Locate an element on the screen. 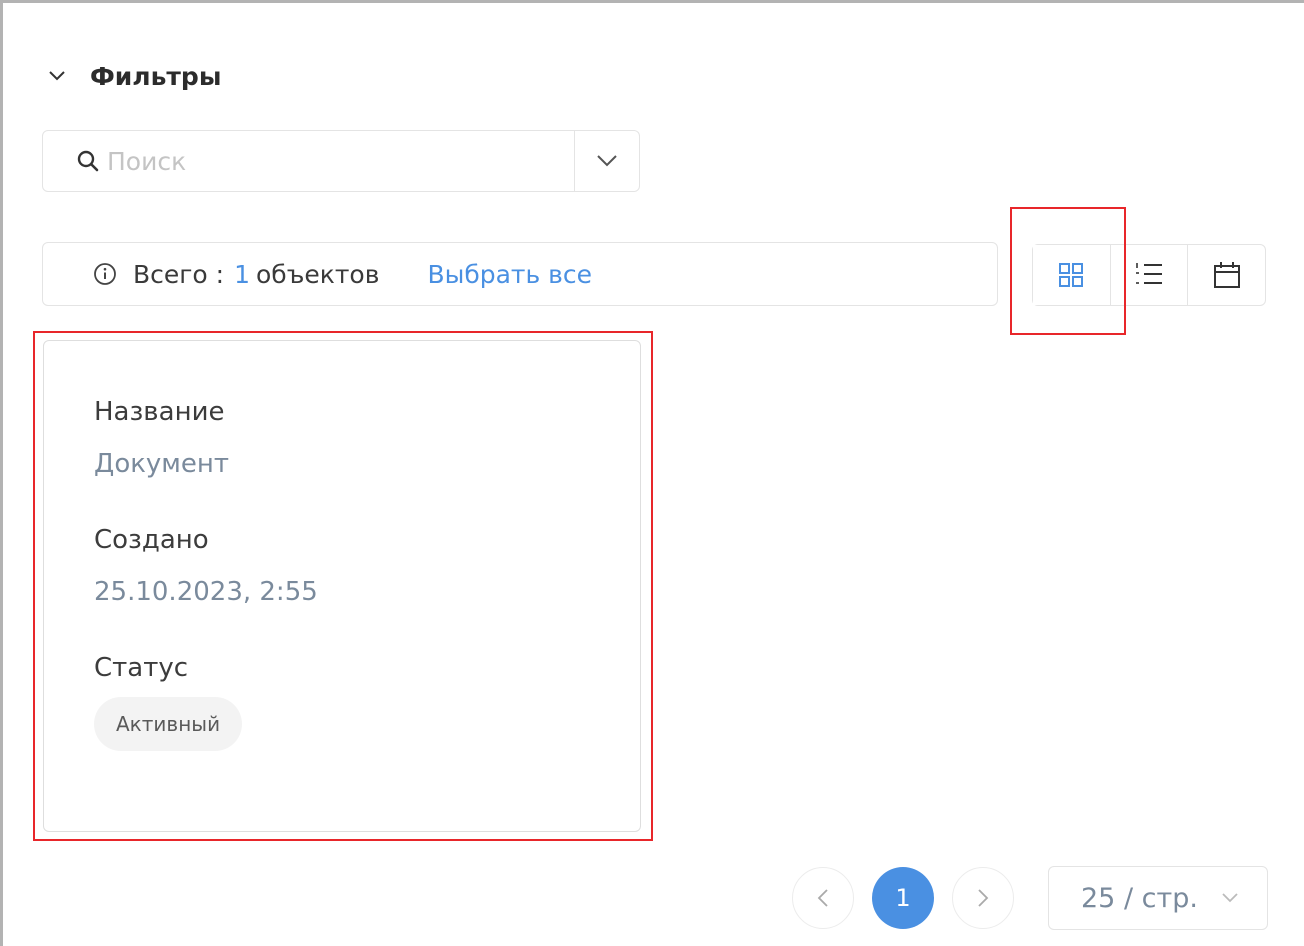  prev-page-button is located at coordinates (823, 898).